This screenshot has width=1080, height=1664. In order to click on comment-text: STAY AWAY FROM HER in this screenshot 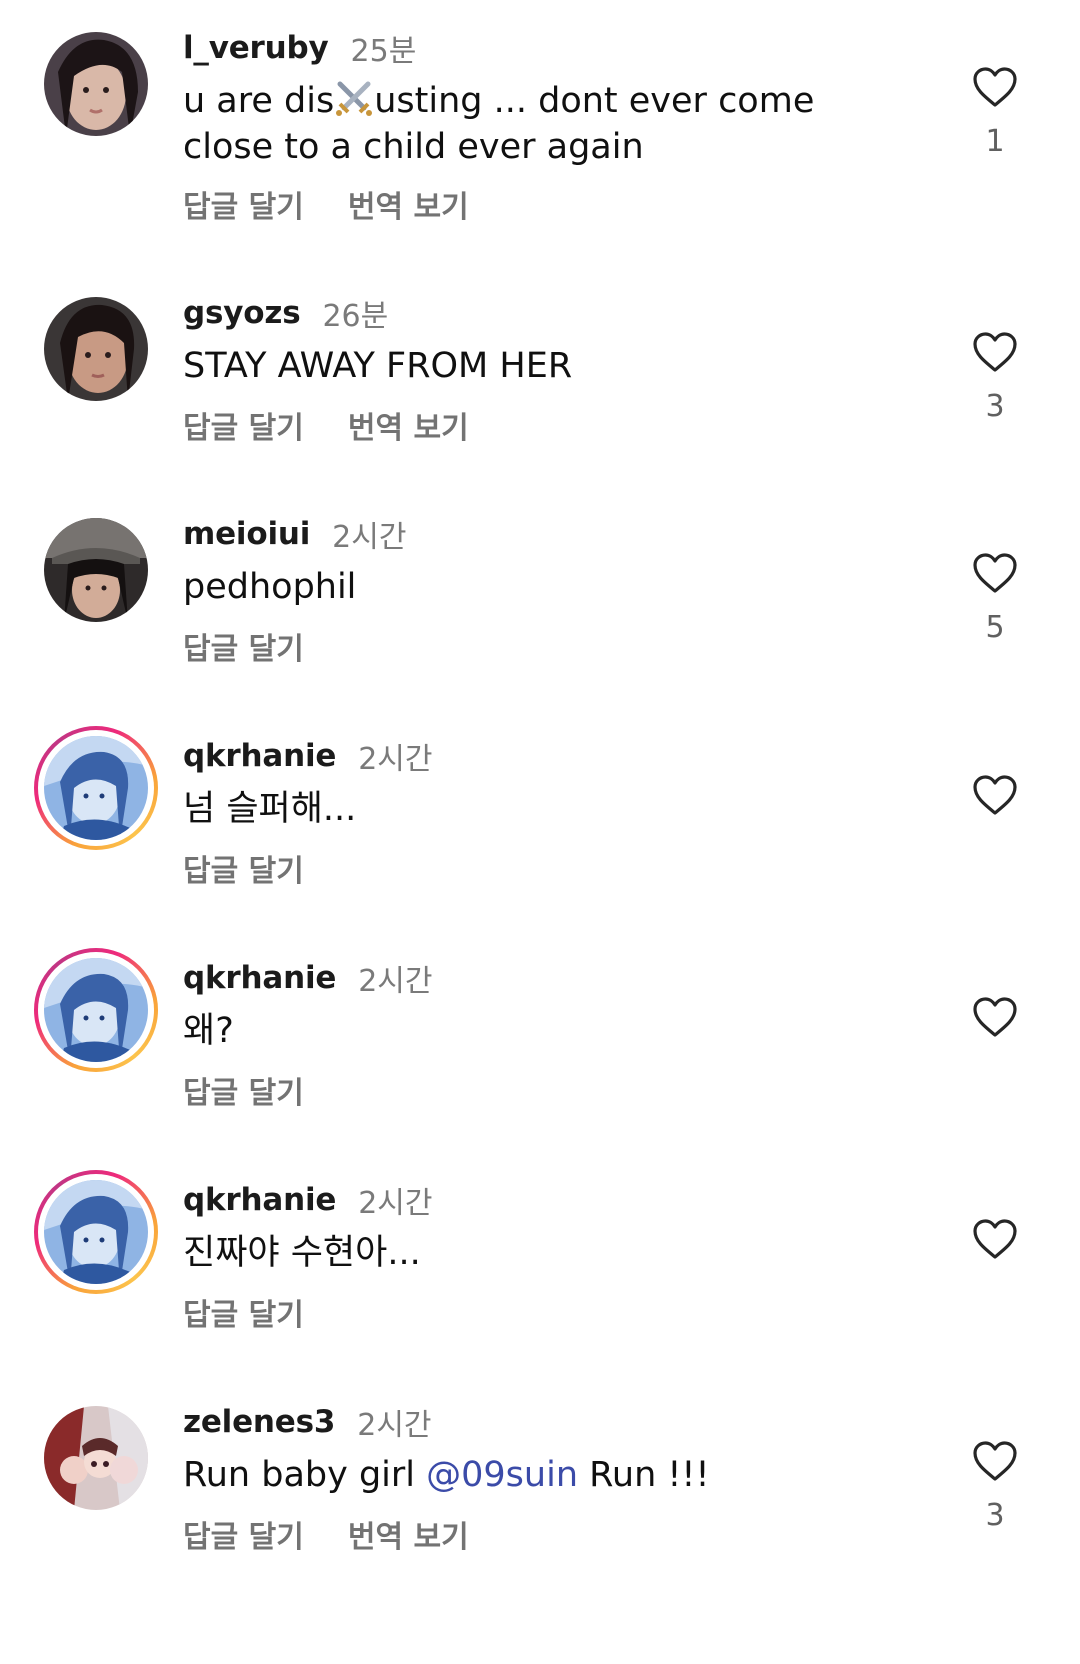, I will do `click(378, 366)`.